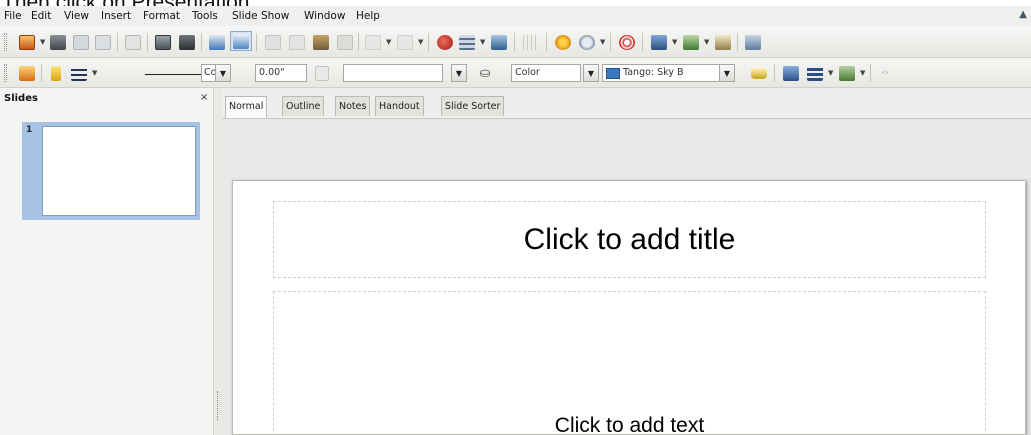  I want to click on rotate-icon, so click(791, 73).